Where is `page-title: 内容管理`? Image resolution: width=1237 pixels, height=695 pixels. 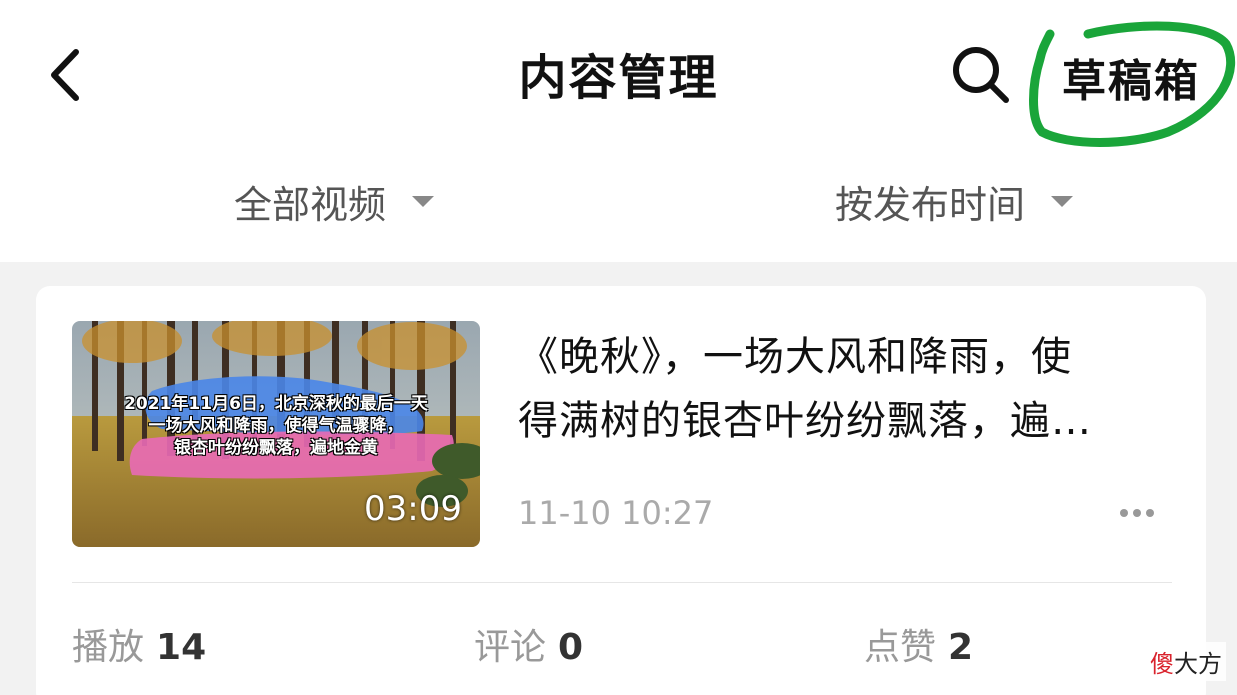
page-title: 内容管理 is located at coordinates (618, 78).